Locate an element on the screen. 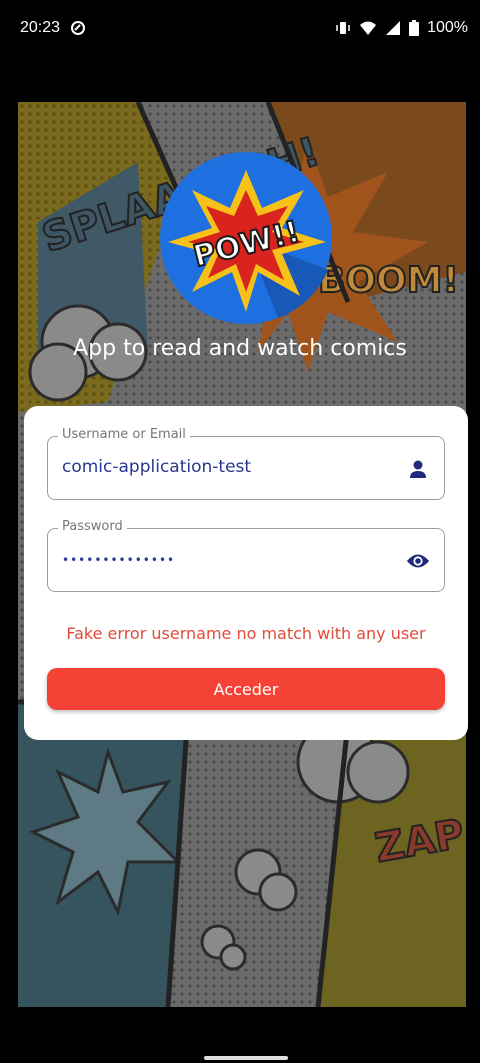  status-bar: 20:23 100% is located at coordinates (240, 28).